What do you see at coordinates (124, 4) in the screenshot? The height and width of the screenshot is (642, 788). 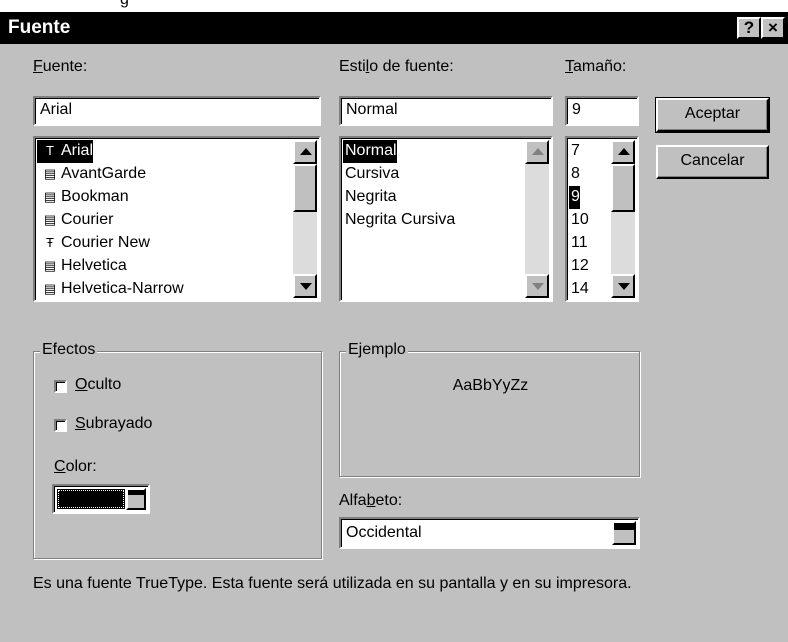 I see `background-text: g` at bounding box center [124, 4].